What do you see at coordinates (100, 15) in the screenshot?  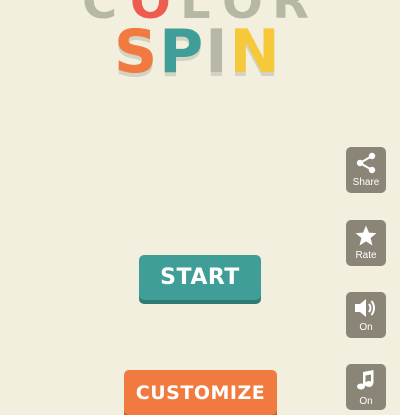 I see `logo-letter: C` at bounding box center [100, 15].